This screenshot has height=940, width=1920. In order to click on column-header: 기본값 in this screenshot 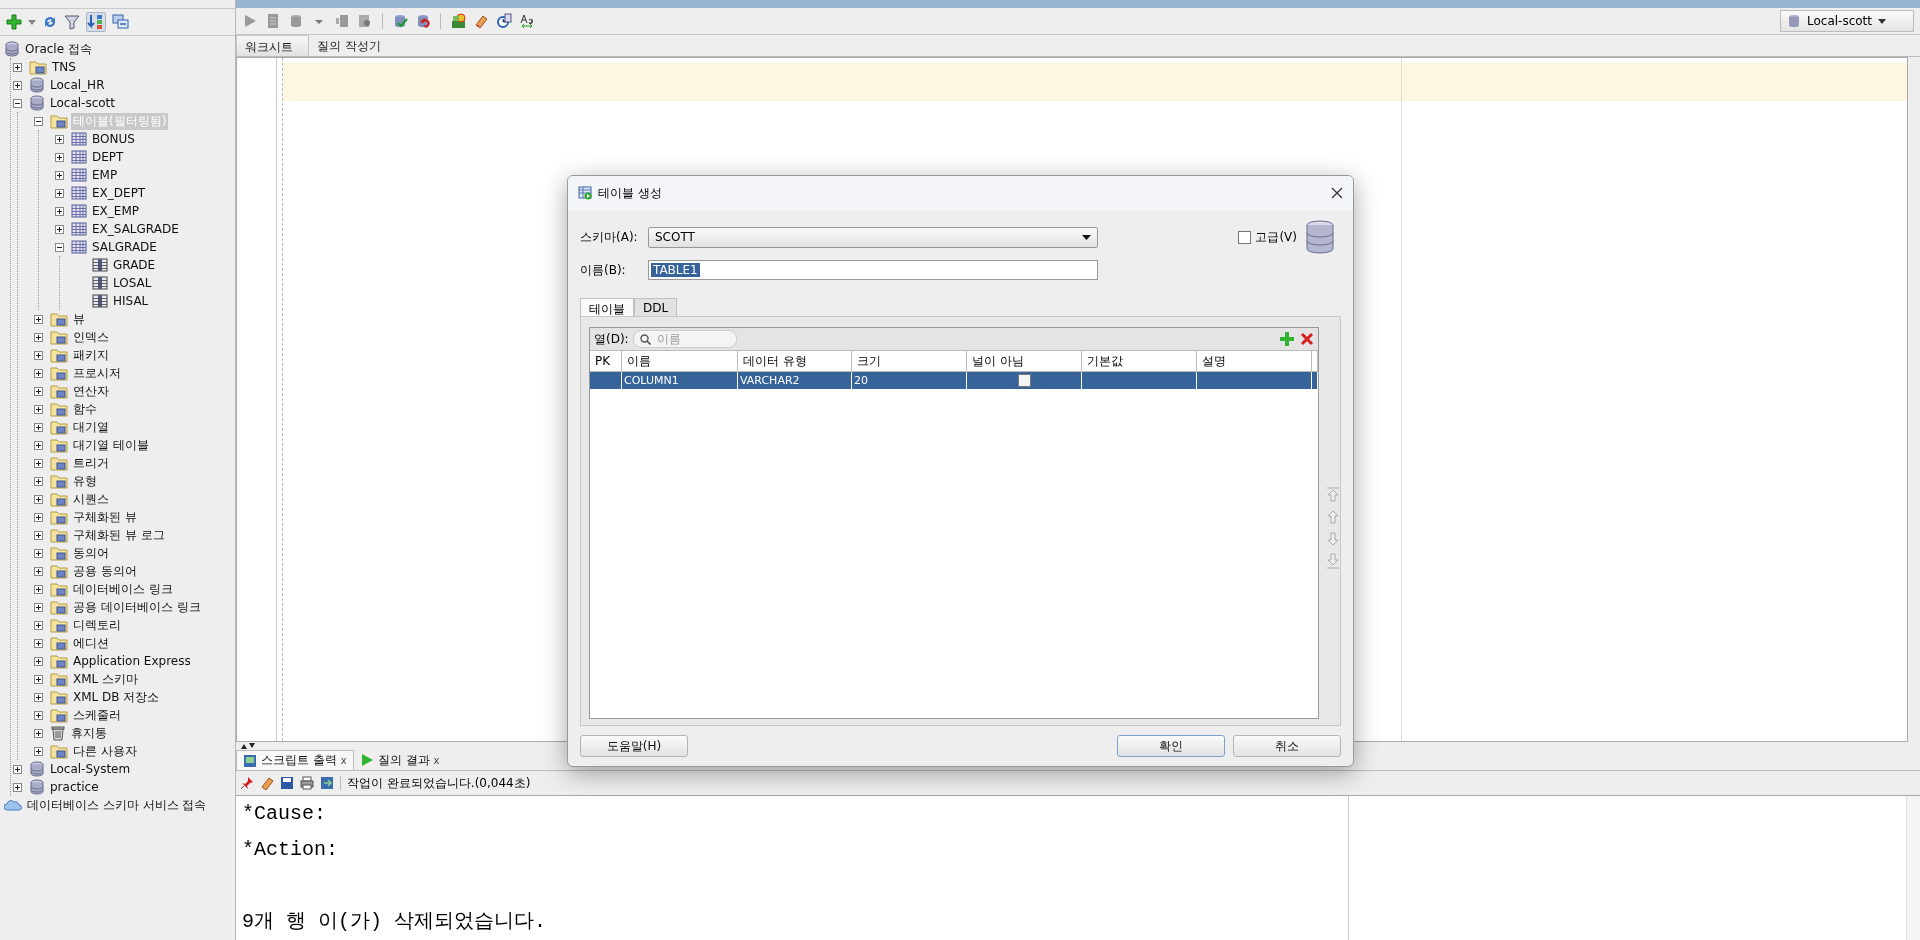, I will do `click(1139, 361)`.